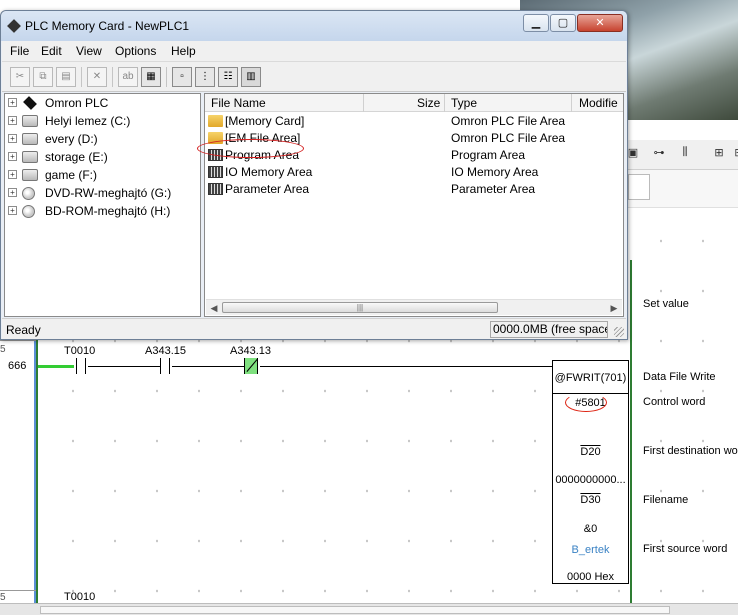  What do you see at coordinates (102, 211) in the screenshot?
I see `tree-item-drive-h: + BD-ROM-meghajtó (H:)` at bounding box center [102, 211].